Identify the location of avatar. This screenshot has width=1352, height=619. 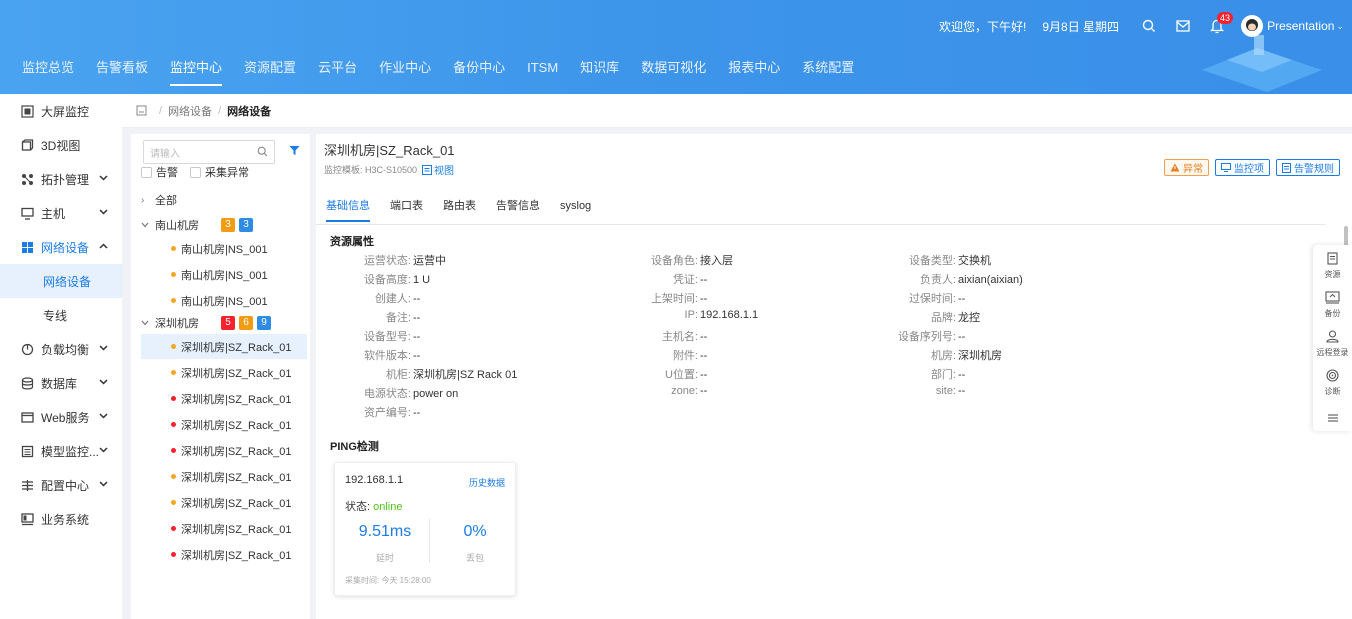
(1252, 26).